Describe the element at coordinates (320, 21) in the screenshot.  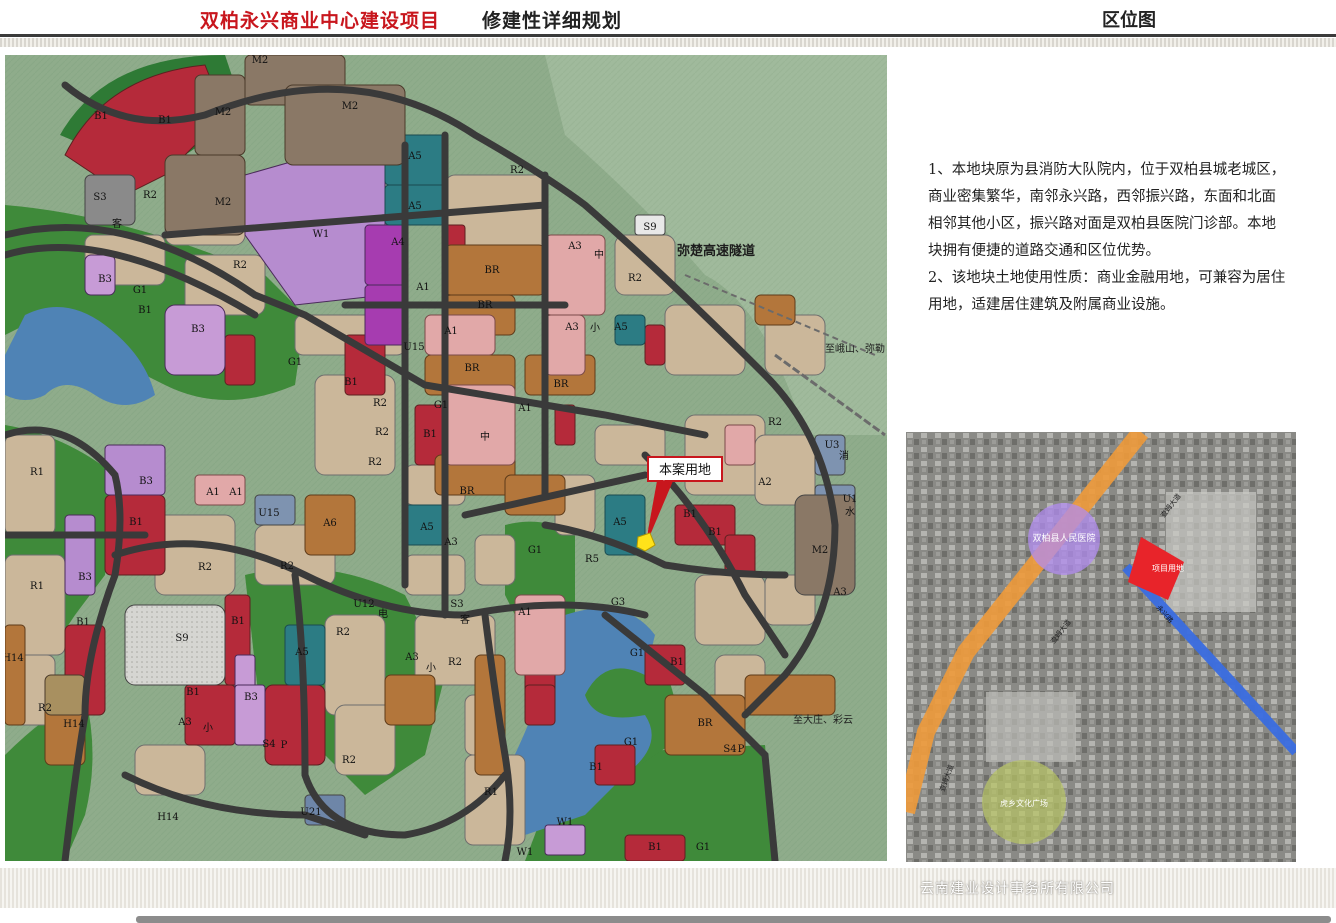
I see `project-title: 双柏永兴商业中心建设项目` at that location.